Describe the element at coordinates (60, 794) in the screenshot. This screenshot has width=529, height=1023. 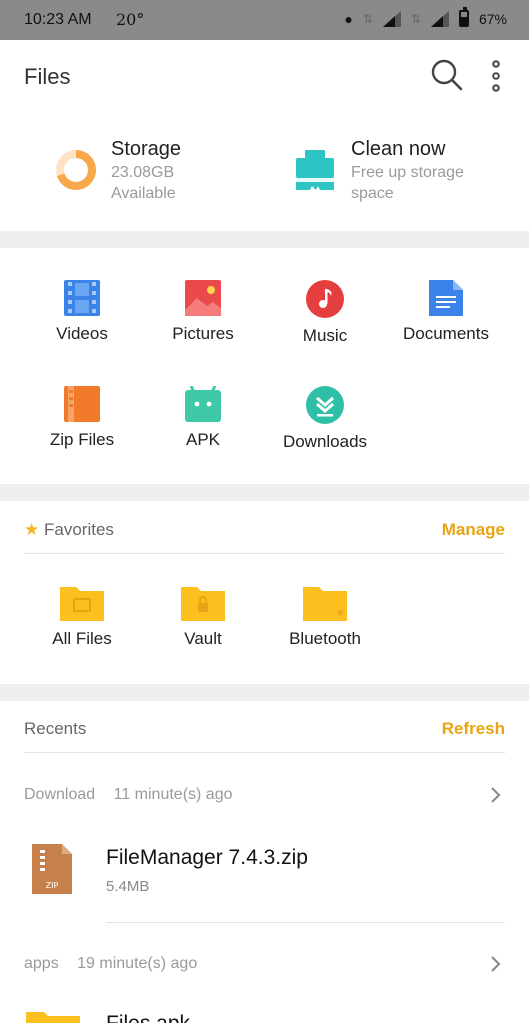
I see `recent-source: Download` at that location.